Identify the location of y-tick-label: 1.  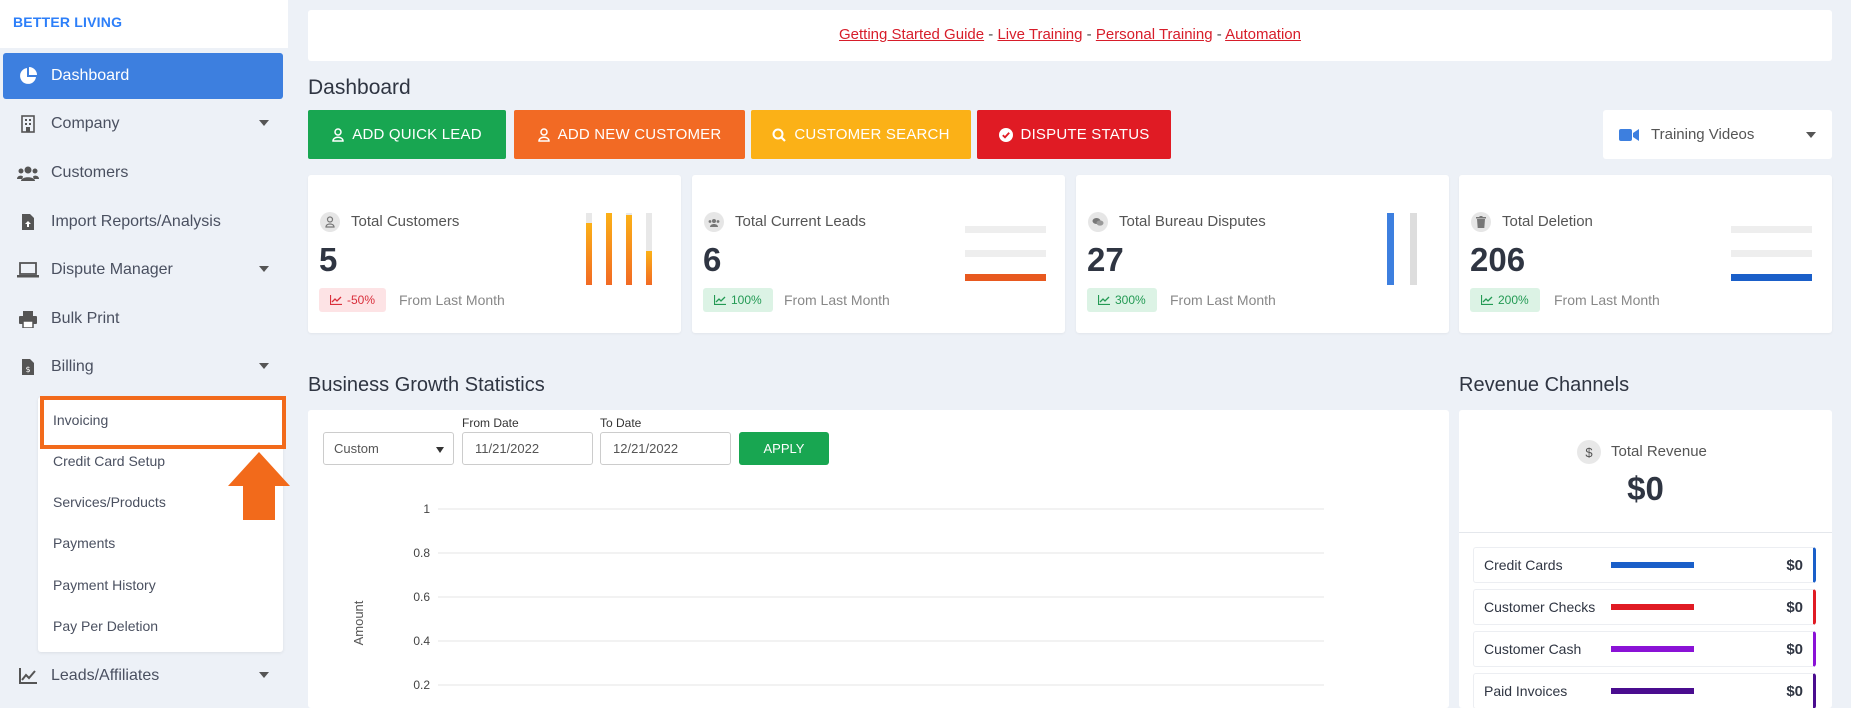
(426, 509).